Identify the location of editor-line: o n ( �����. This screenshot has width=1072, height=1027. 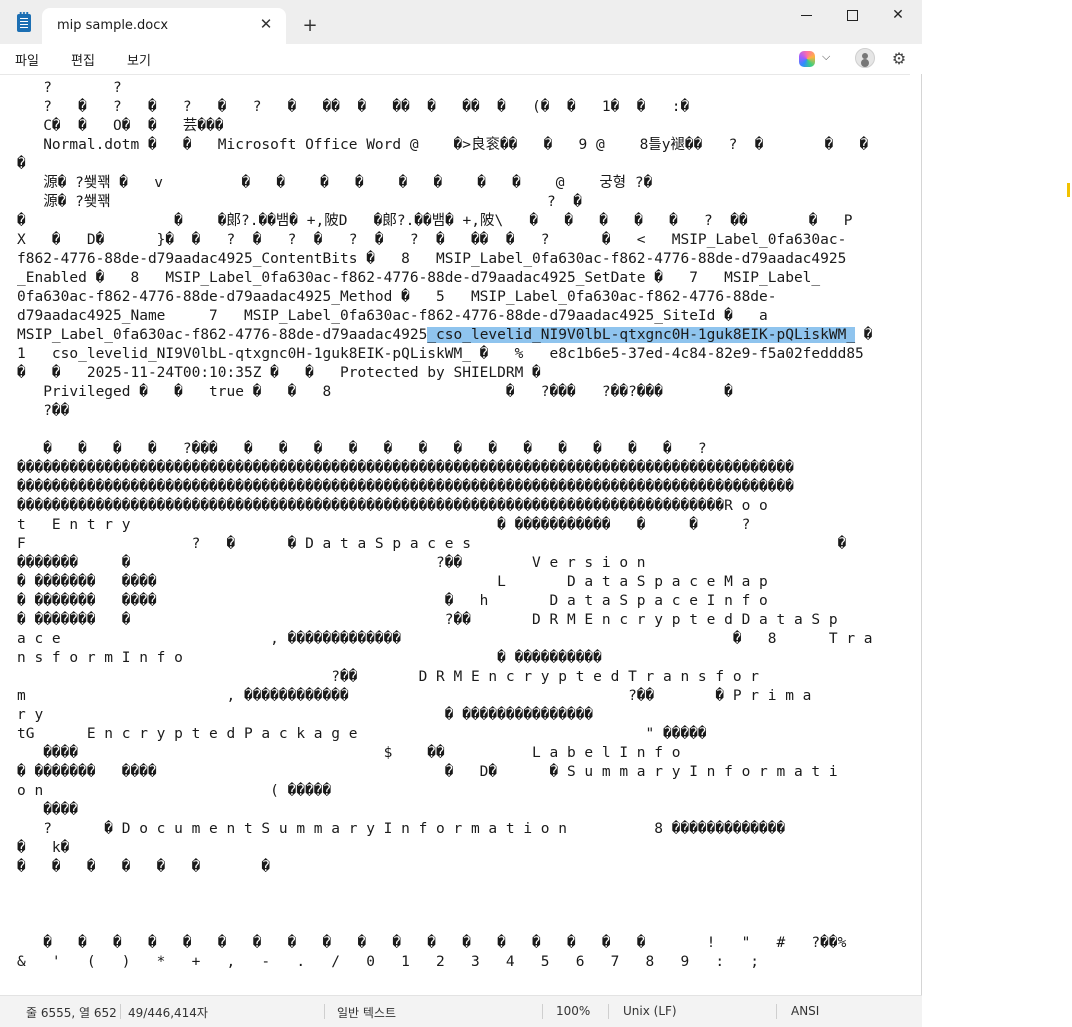
(174, 791).